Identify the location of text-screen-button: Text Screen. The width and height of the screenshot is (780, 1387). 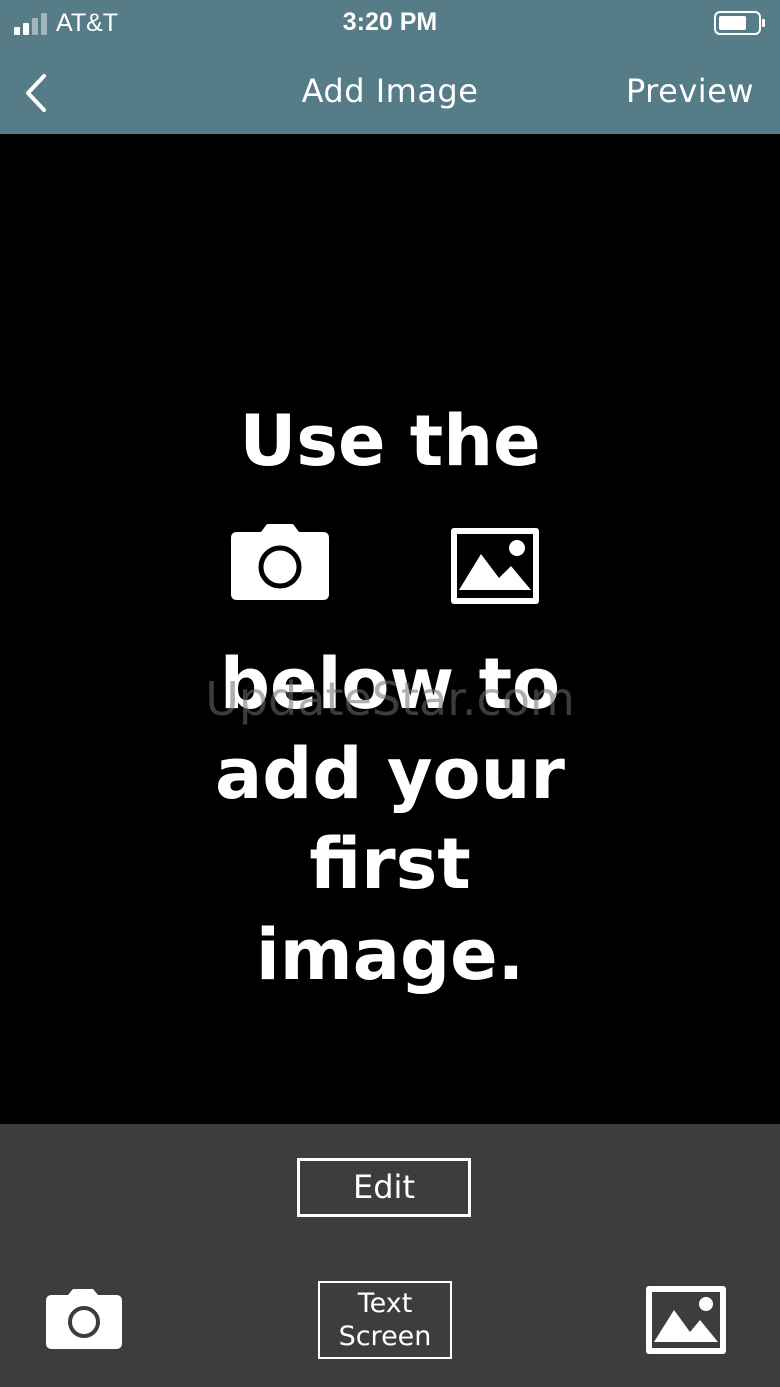
(385, 1320).